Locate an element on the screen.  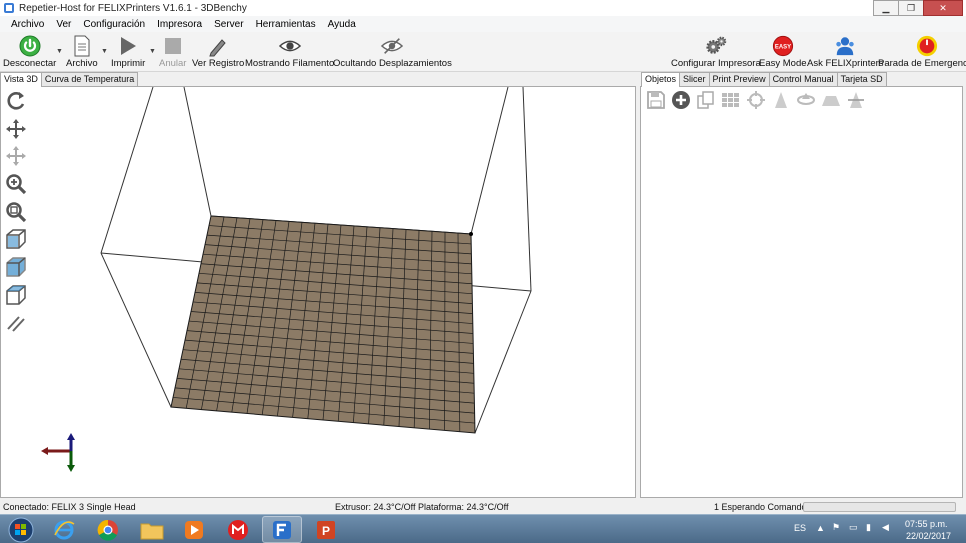
cut-object-button is located at coordinates (855, 100).